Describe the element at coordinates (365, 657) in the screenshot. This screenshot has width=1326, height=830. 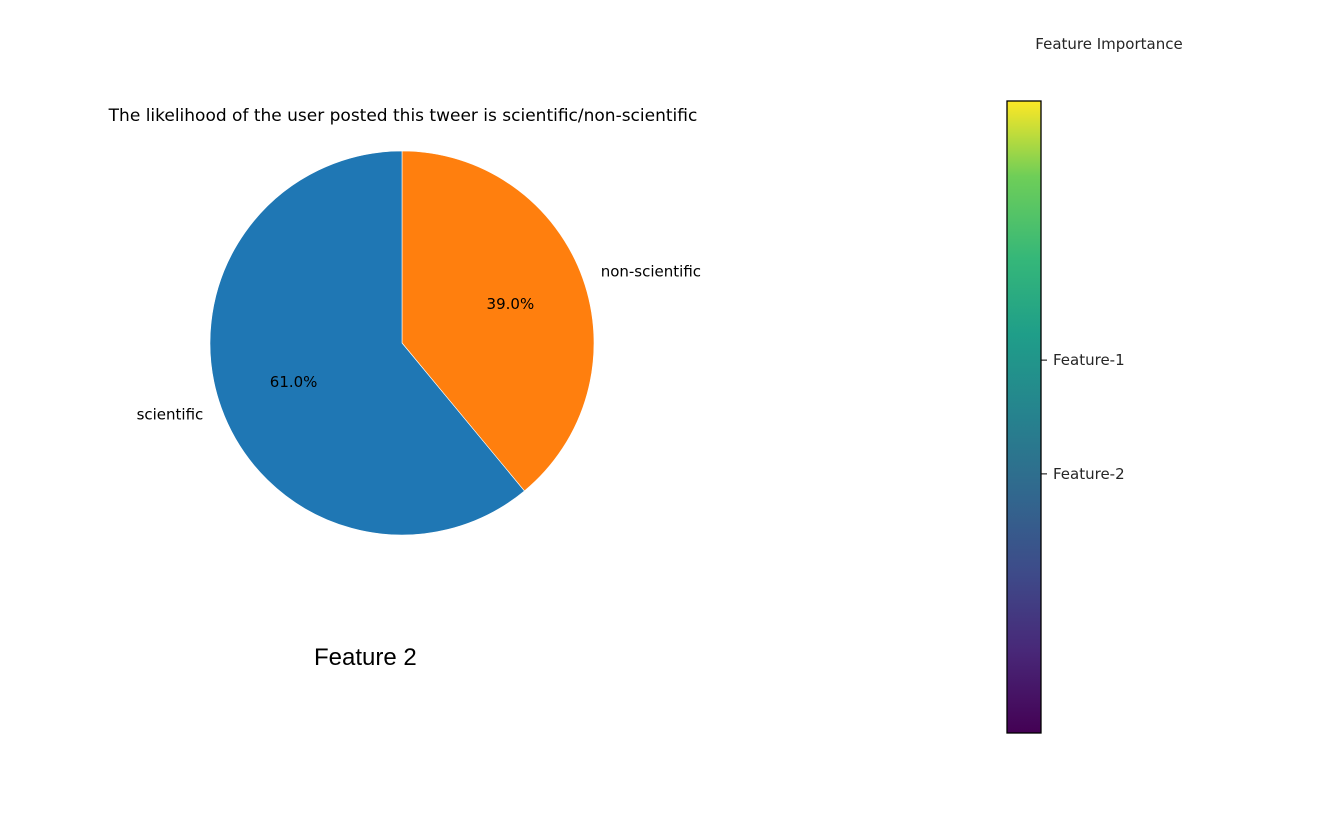
I see `caption: Feature 2` at that location.